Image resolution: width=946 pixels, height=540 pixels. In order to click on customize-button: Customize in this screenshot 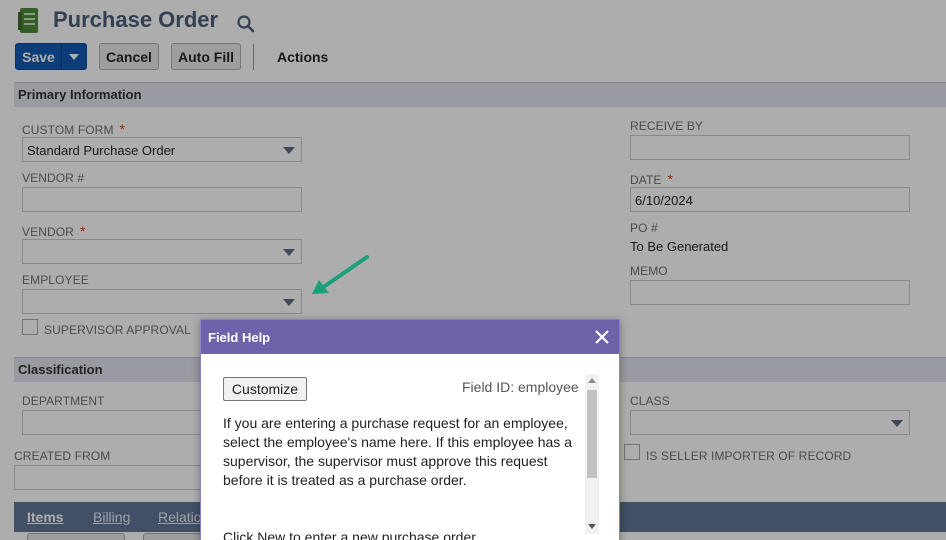, I will do `click(265, 389)`.